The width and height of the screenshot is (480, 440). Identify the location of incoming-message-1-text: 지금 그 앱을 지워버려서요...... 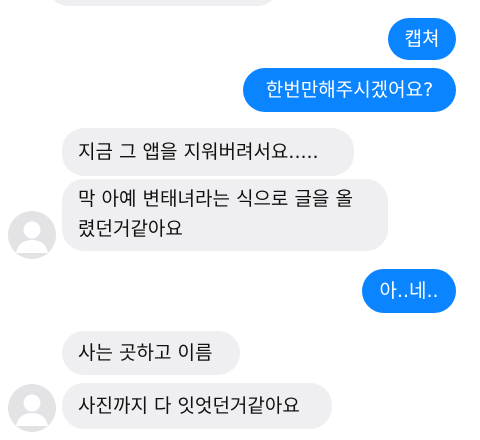
(198, 152).